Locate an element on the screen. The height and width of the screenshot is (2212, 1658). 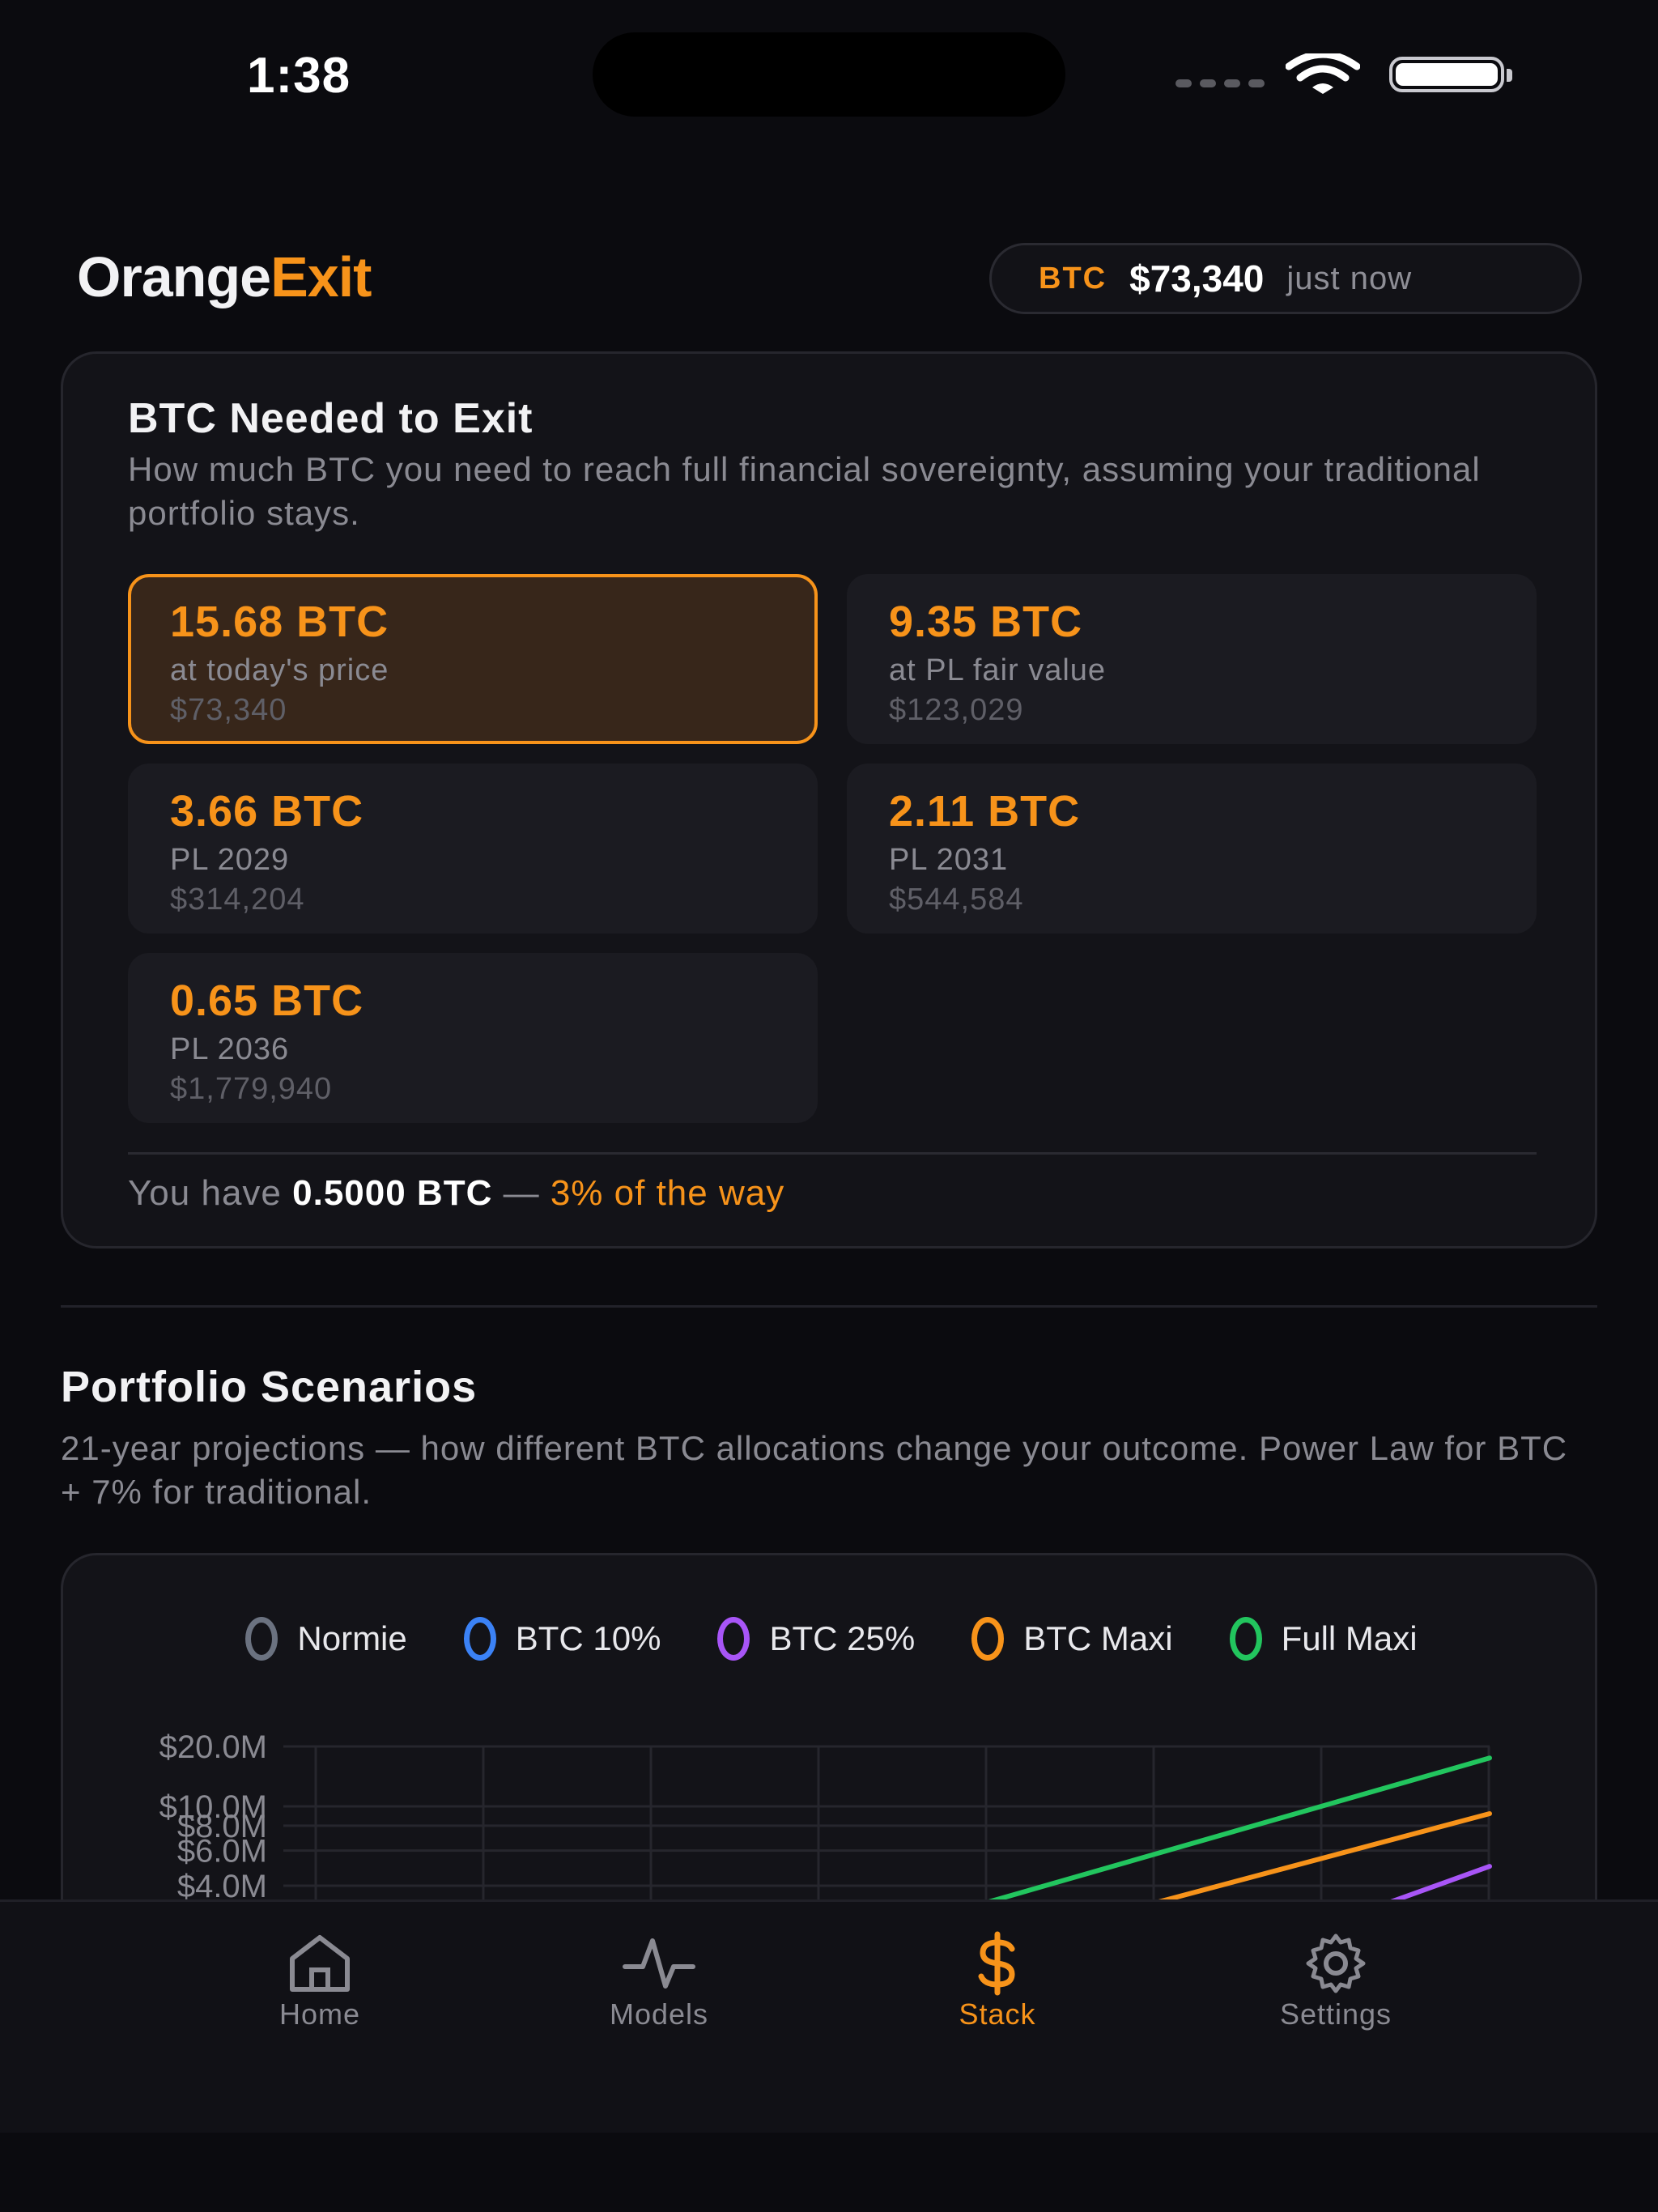
tile-label: PL 2036 is located at coordinates (230, 1049).